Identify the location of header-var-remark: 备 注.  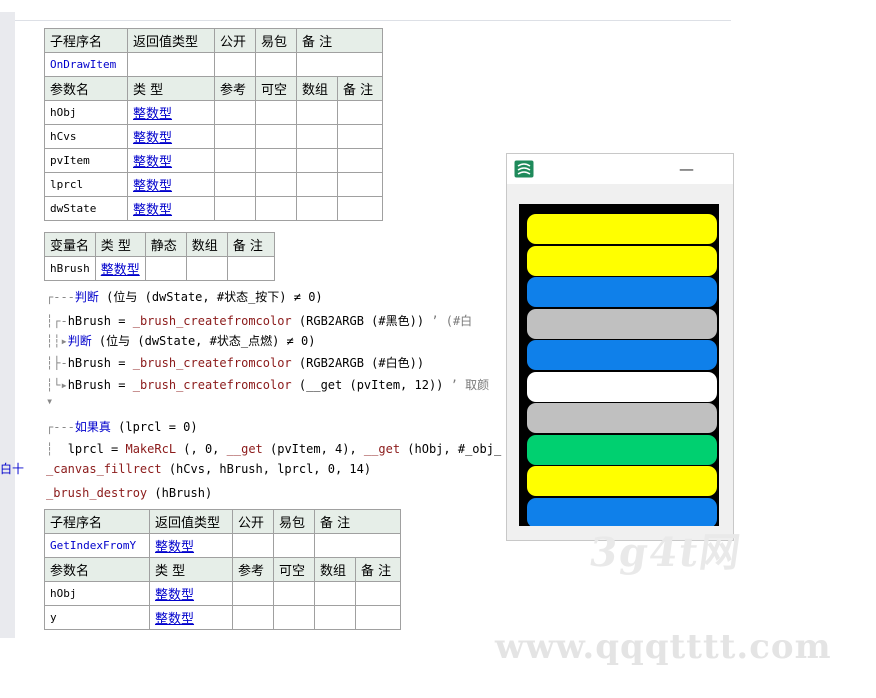
(250, 244).